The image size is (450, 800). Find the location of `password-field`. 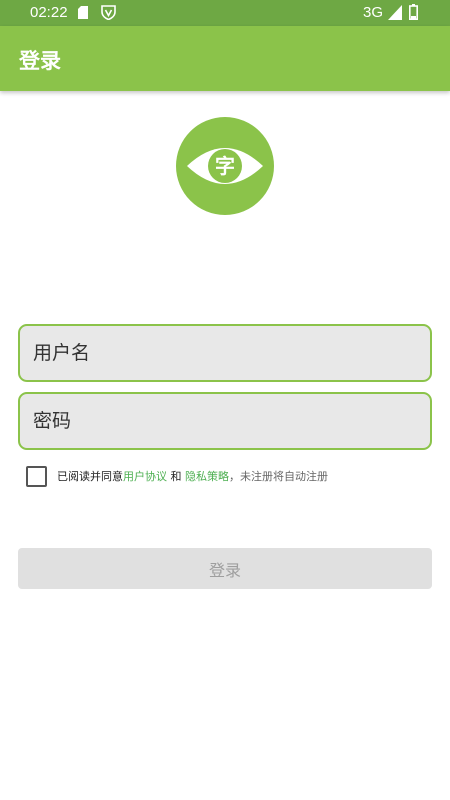

password-field is located at coordinates (225, 421).